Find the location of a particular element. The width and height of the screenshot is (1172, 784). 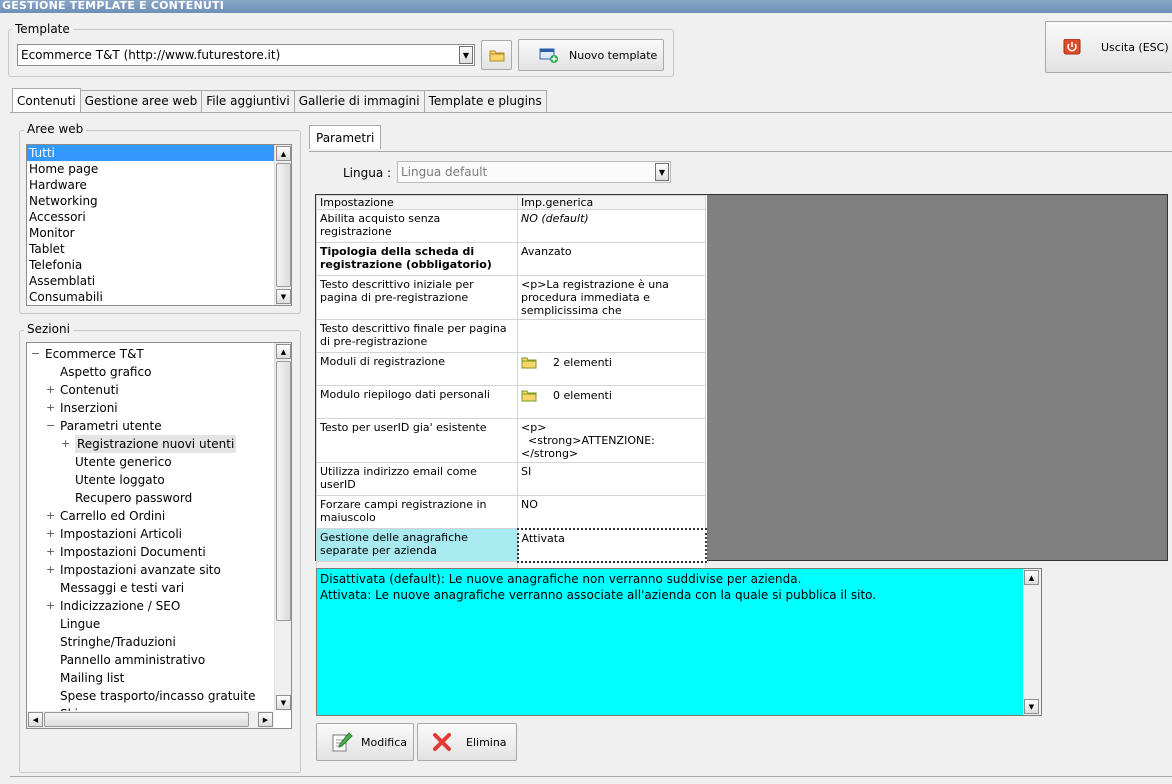

parameter-value: SI is located at coordinates (611, 479).